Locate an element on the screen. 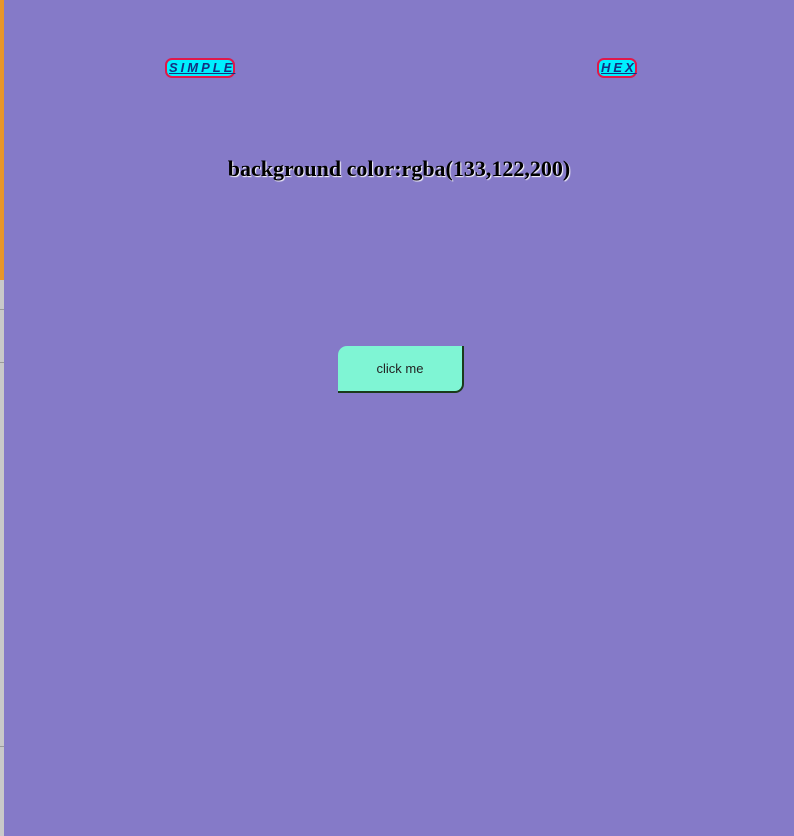  hex-mode-link: HEX is located at coordinates (617, 68).